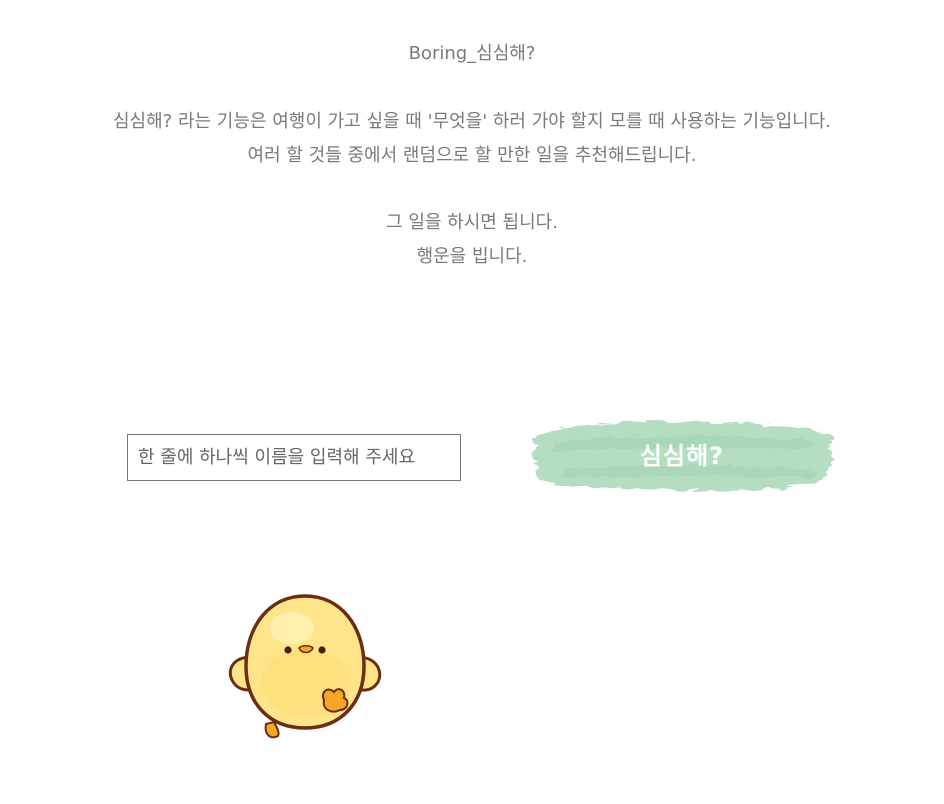 The height and width of the screenshot is (804, 944). Describe the element at coordinates (305, 666) in the screenshot. I see `chick-icon` at that location.